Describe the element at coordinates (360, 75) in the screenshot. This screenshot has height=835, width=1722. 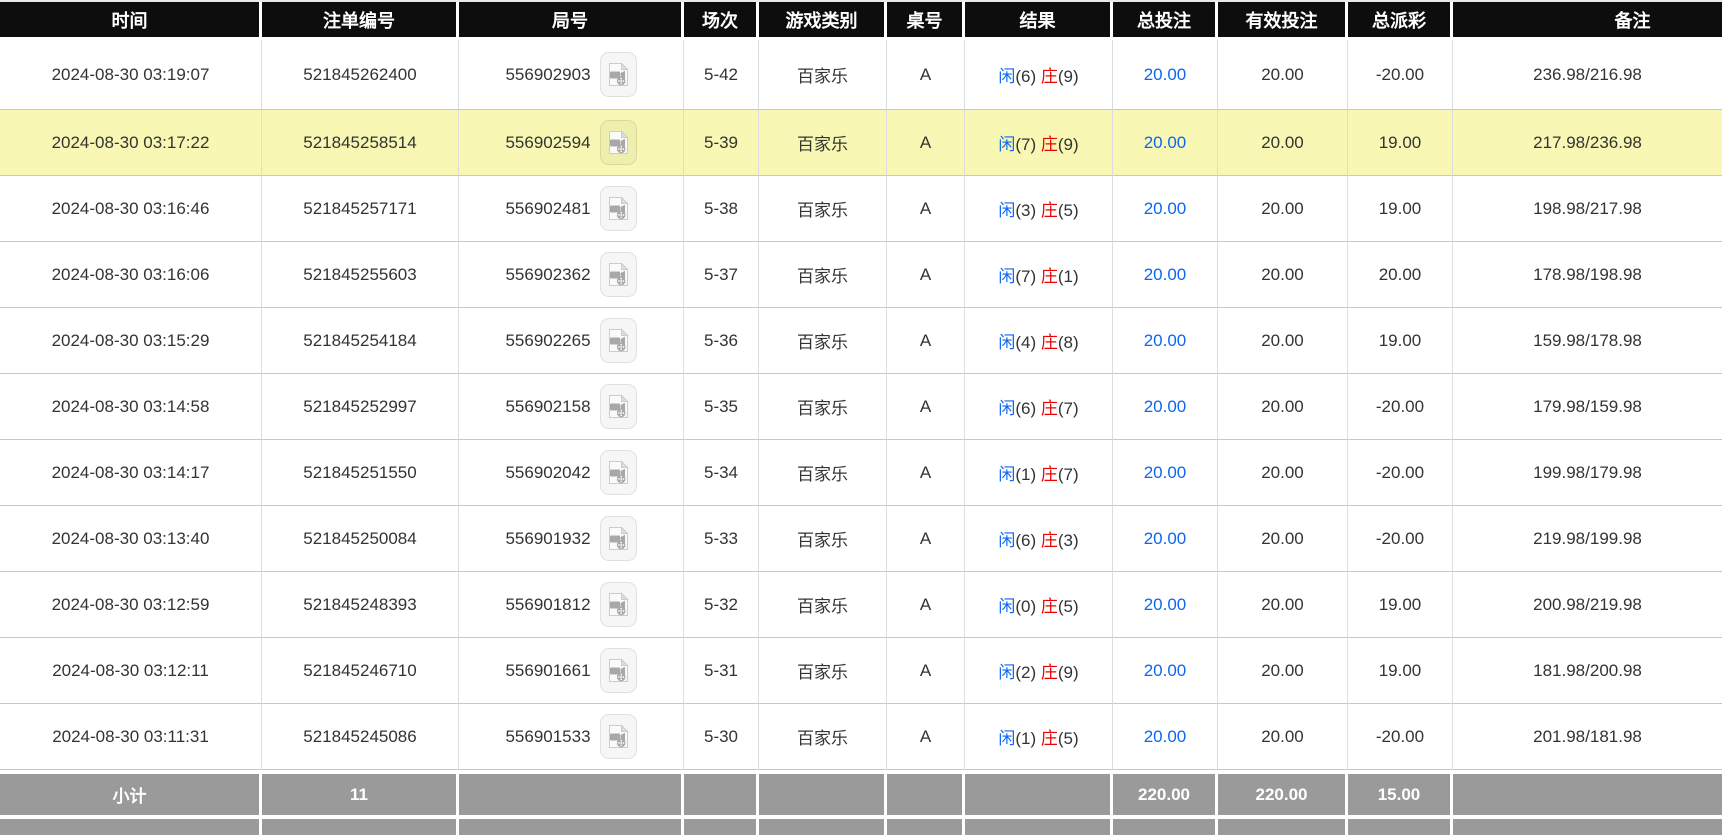
I see `cell-bet-number: 521845262400` at that location.